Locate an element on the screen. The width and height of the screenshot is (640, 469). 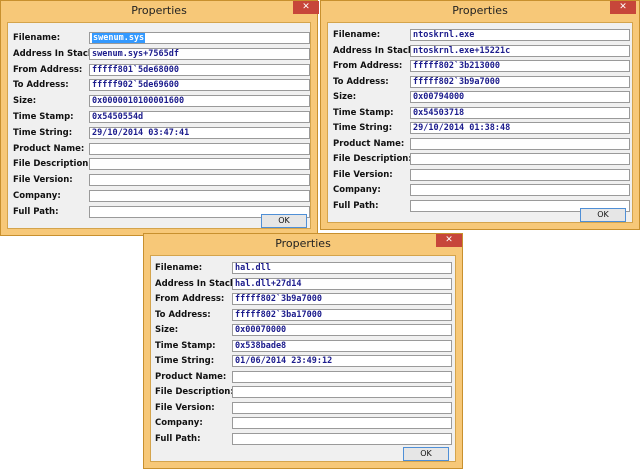
field-value-input: fffff802`3b213000 is located at coordinates (520, 66).